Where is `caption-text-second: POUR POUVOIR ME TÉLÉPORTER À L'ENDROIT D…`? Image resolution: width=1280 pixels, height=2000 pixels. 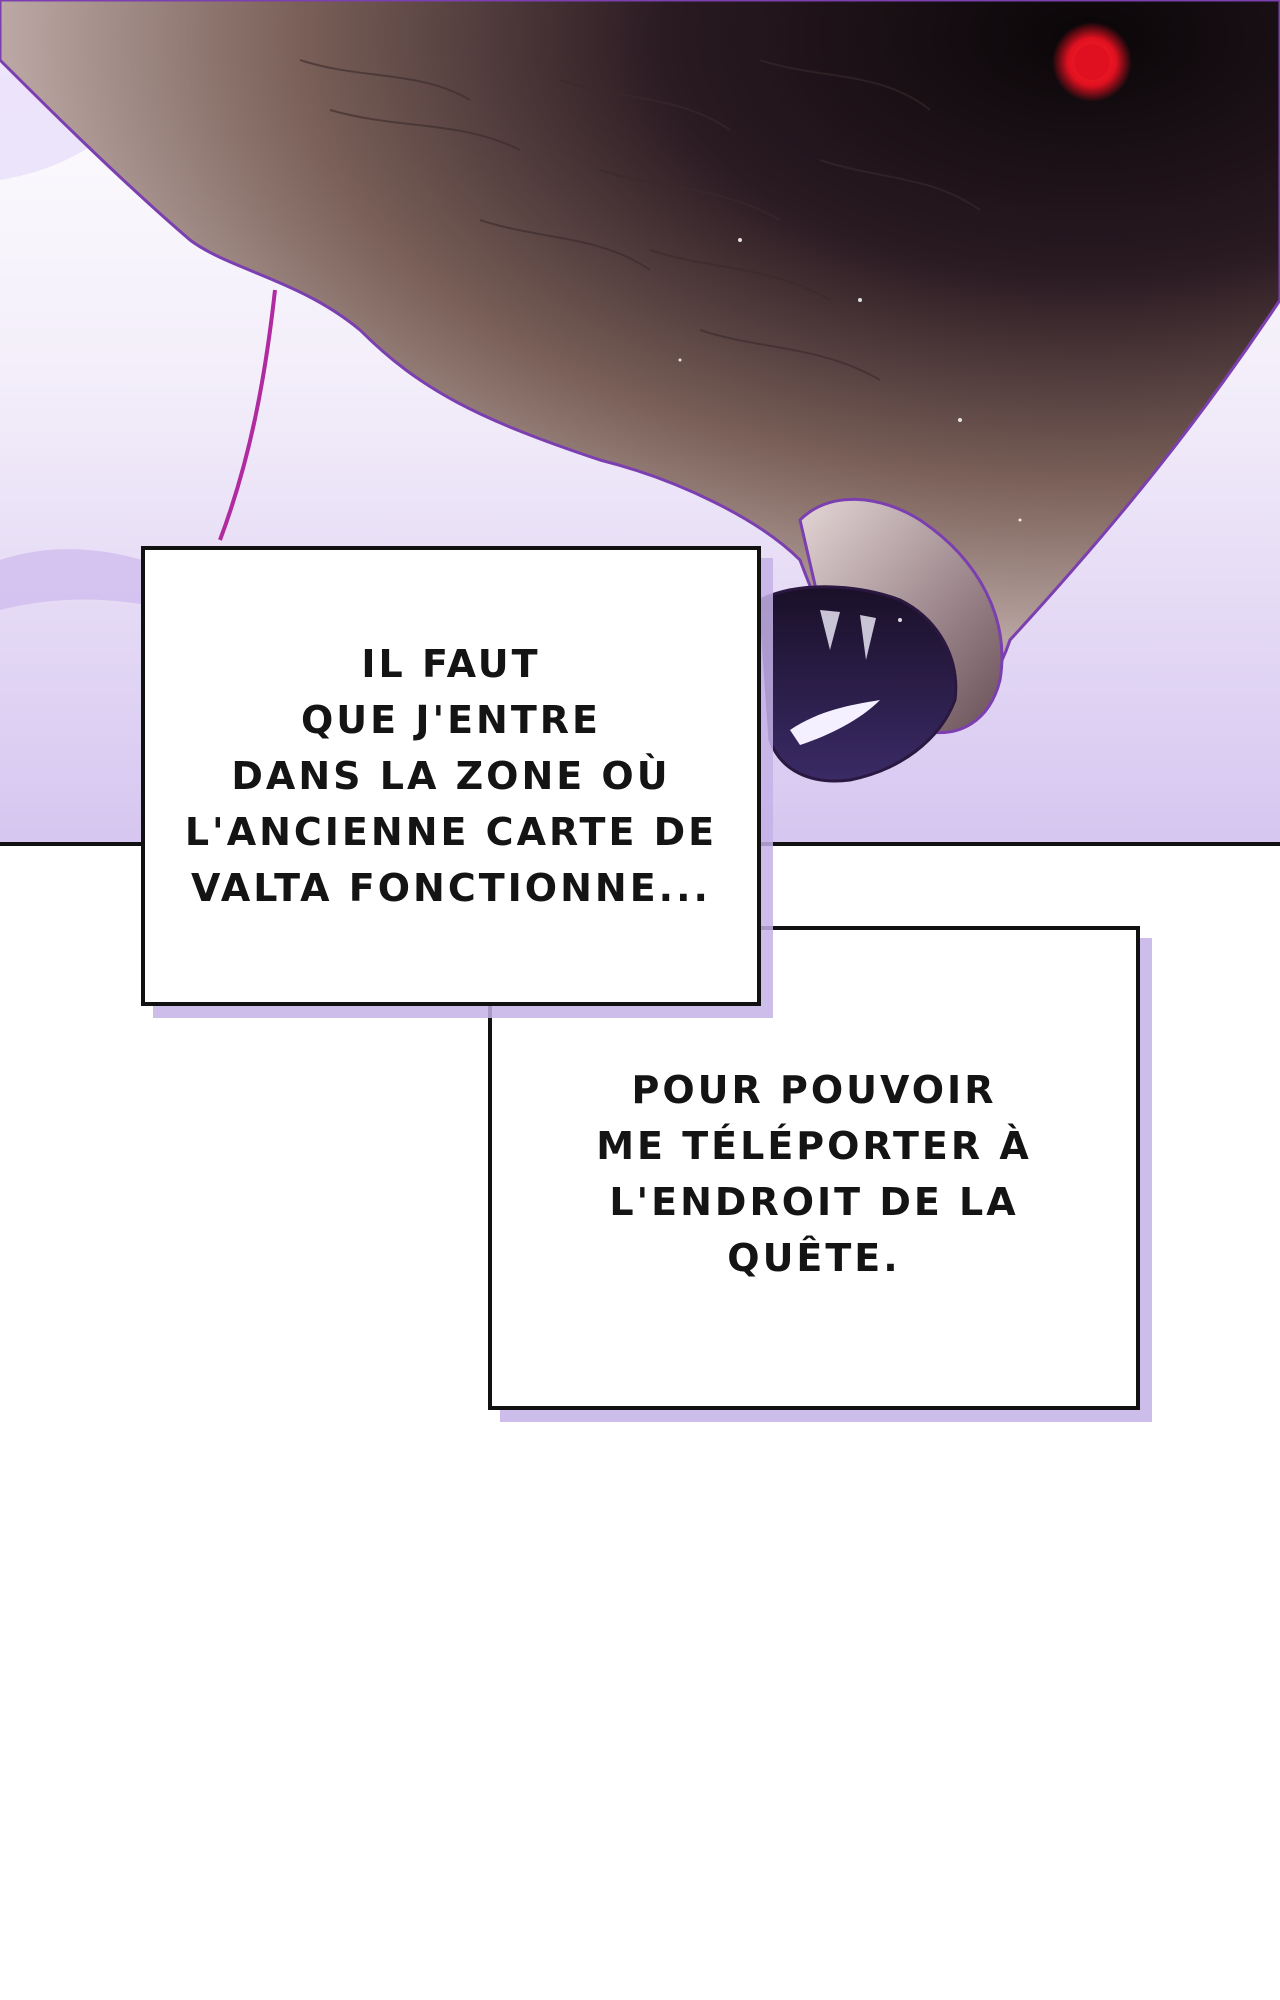
caption-text-second: POUR POUVOIR ME TÉLÉPORTER À L'ENDROIT D… is located at coordinates (814, 1174).